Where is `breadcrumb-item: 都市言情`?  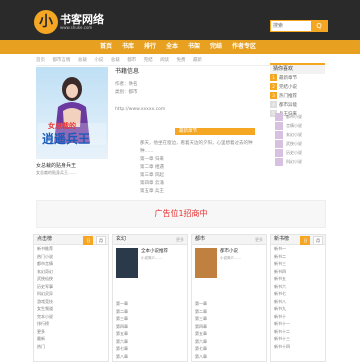
breadcrumb-item: 都市言情 is located at coordinates (61, 60).